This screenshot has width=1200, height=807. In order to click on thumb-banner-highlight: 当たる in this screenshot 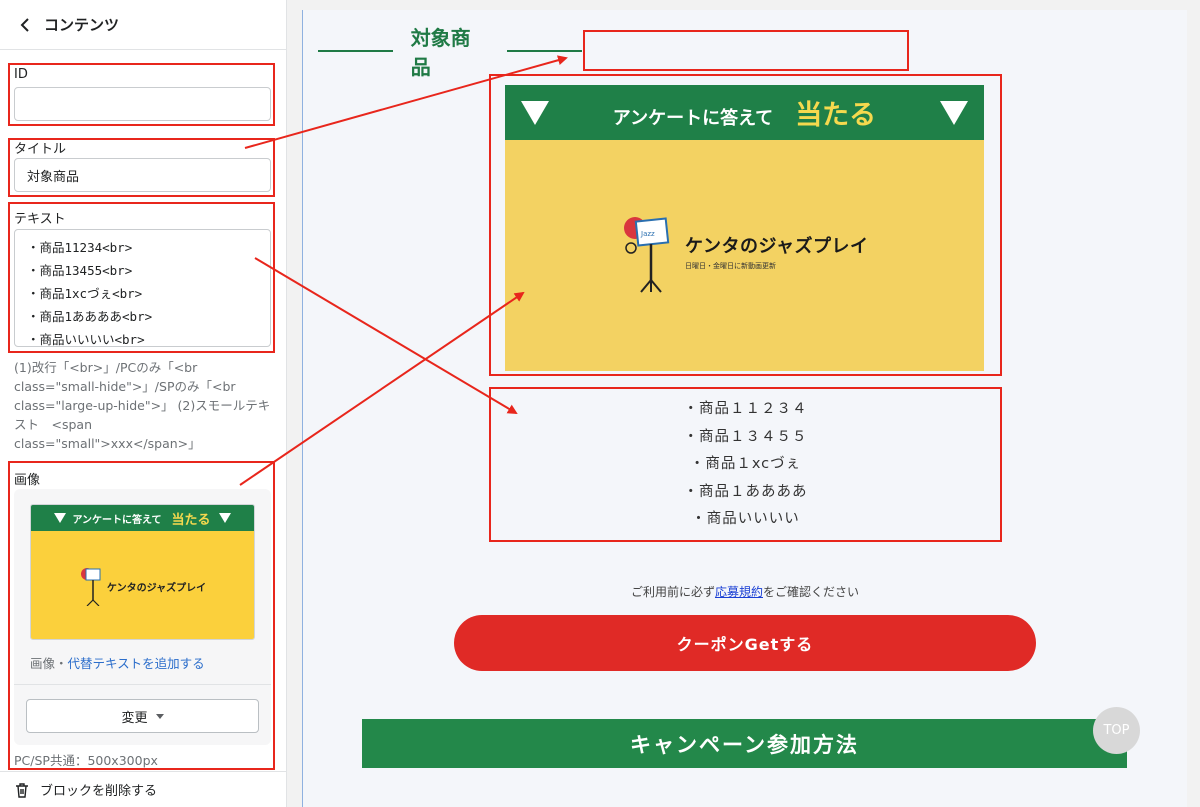, I will do `click(191, 520)`.